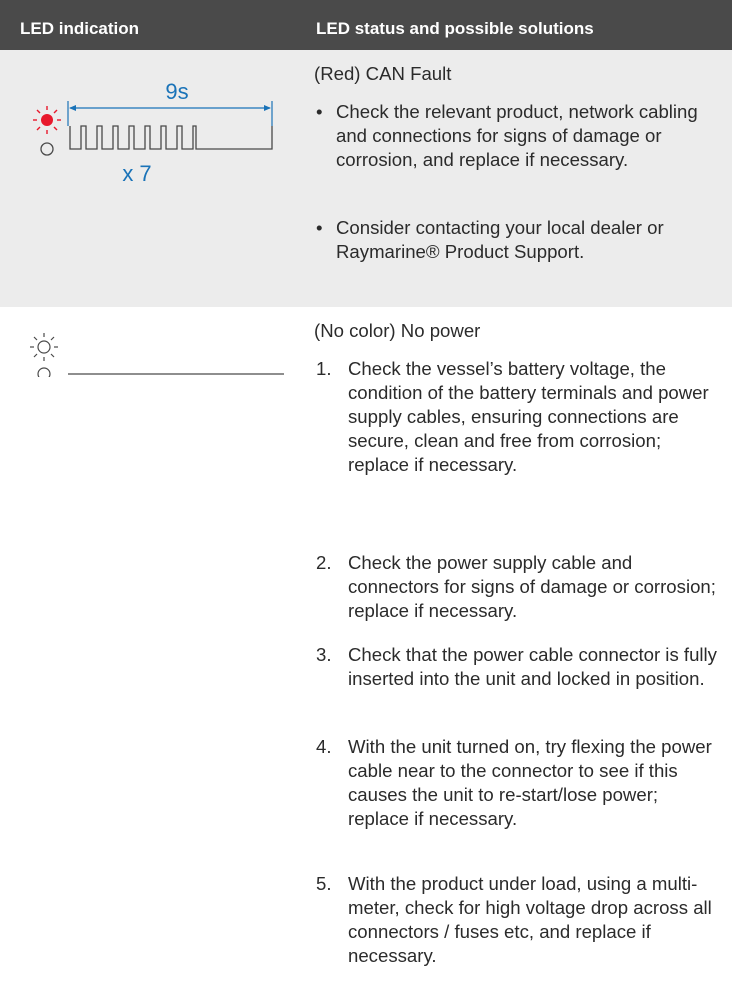 The image size is (732, 1004). I want to click on pulse-waveform, so click(171, 137).